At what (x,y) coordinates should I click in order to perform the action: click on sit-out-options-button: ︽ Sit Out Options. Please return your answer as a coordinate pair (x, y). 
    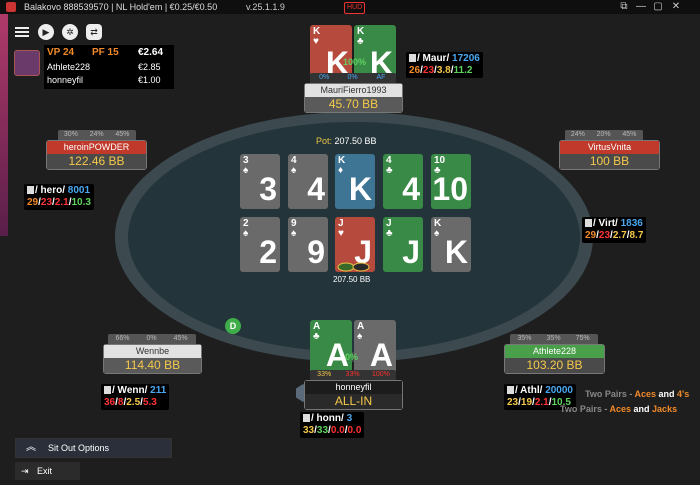
    Looking at the image, I should click on (93, 448).